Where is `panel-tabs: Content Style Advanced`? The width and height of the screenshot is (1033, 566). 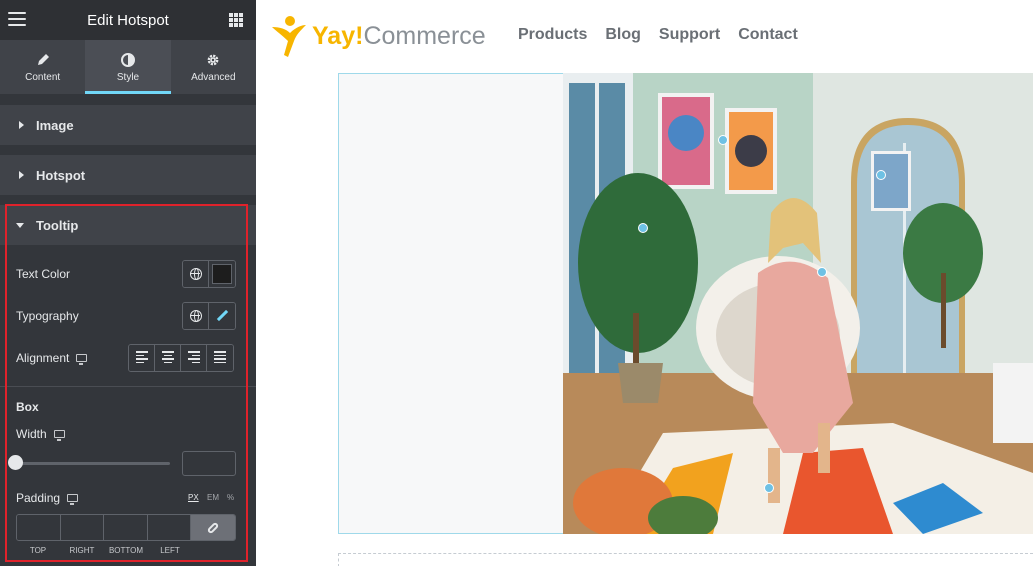 panel-tabs: Content Style Advanced is located at coordinates (128, 67).